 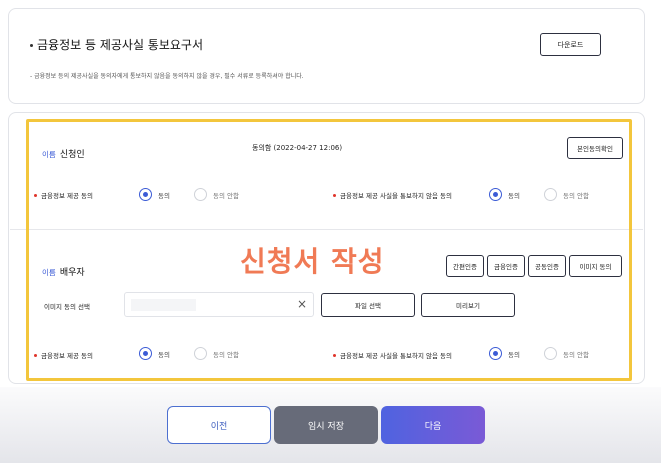 I want to click on next-button: 다음, so click(x=433, y=425).